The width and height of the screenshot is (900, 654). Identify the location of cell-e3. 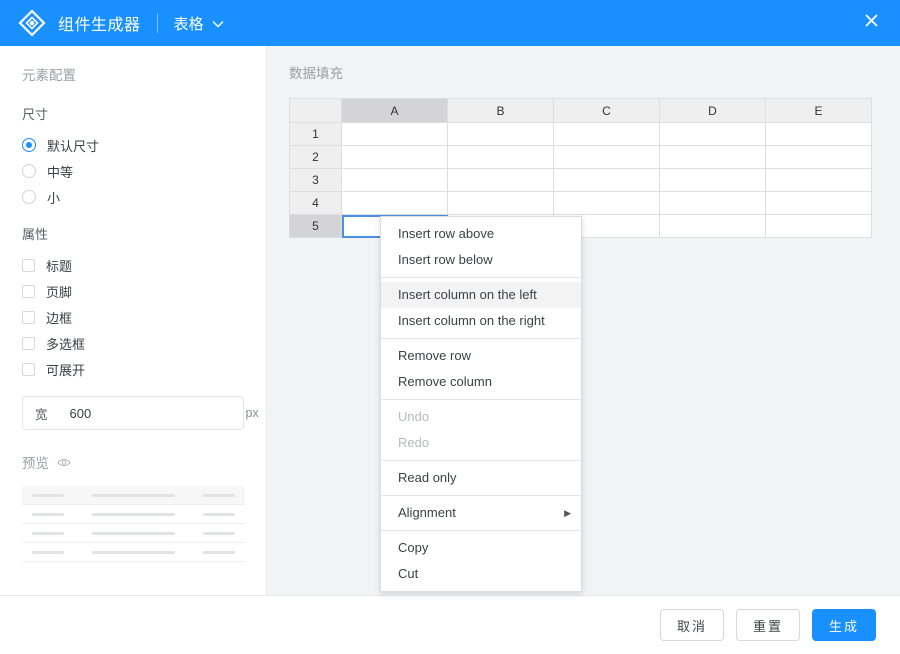
(818, 180).